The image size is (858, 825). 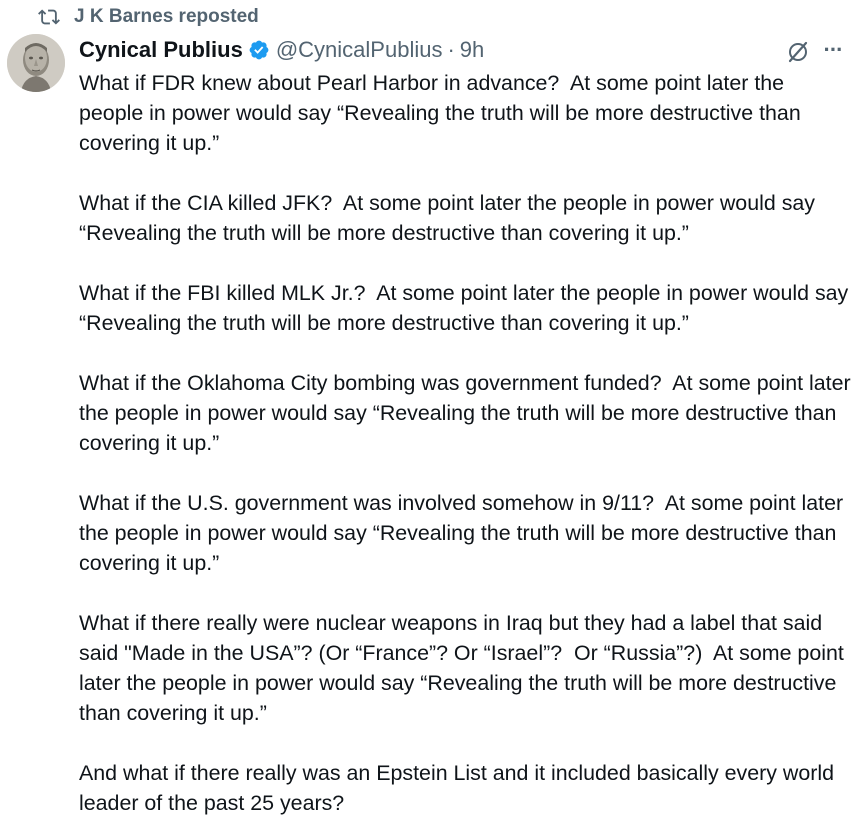 I want to click on more-options-icon: ···, so click(x=833, y=50).